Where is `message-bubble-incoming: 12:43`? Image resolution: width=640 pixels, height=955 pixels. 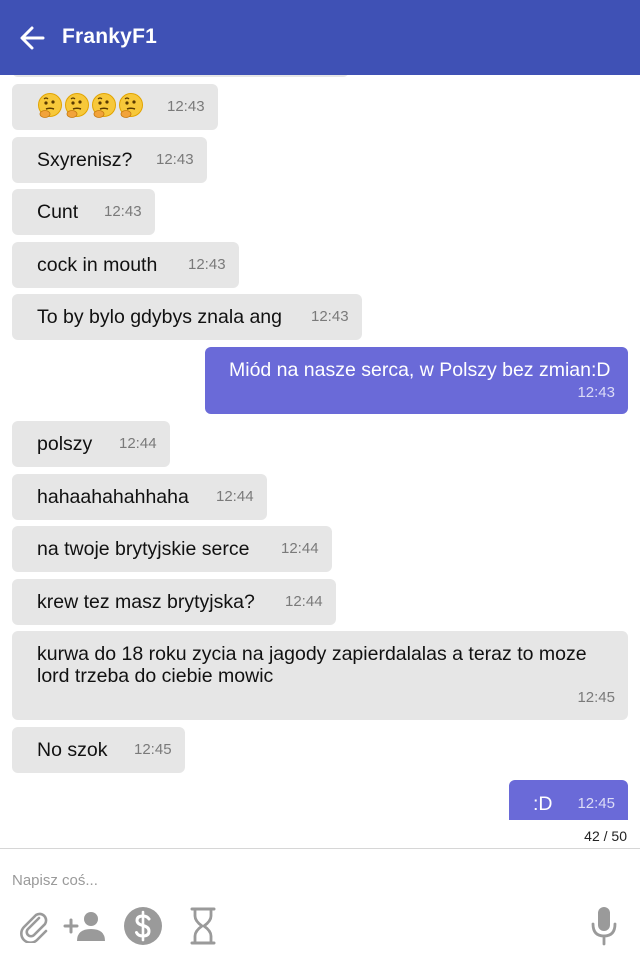 message-bubble-incoming: 12:43 is located at coordinates (115, 107).